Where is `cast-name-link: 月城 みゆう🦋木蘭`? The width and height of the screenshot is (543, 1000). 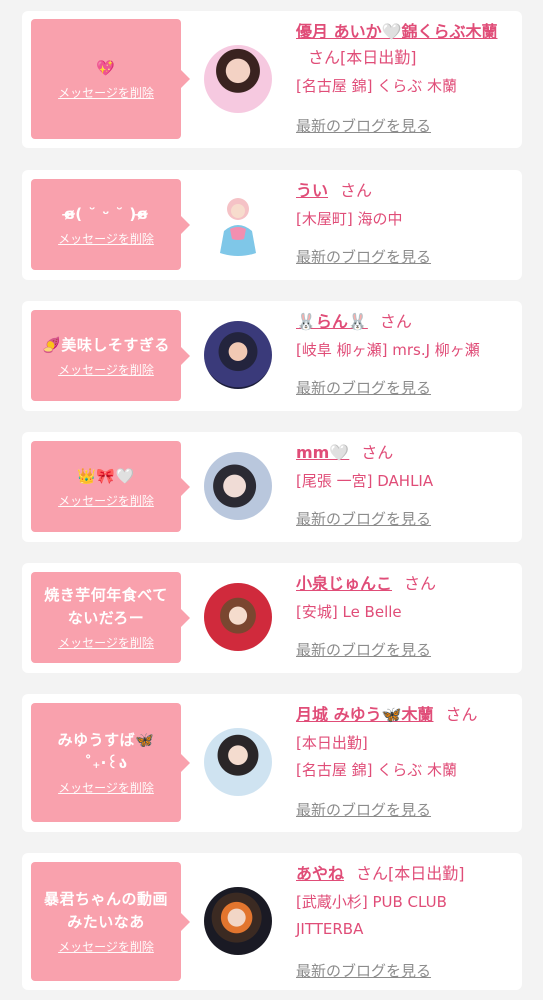
cast-name-link: 月城 みゆう🦋木蘭 is located at coordinates (365, 714).